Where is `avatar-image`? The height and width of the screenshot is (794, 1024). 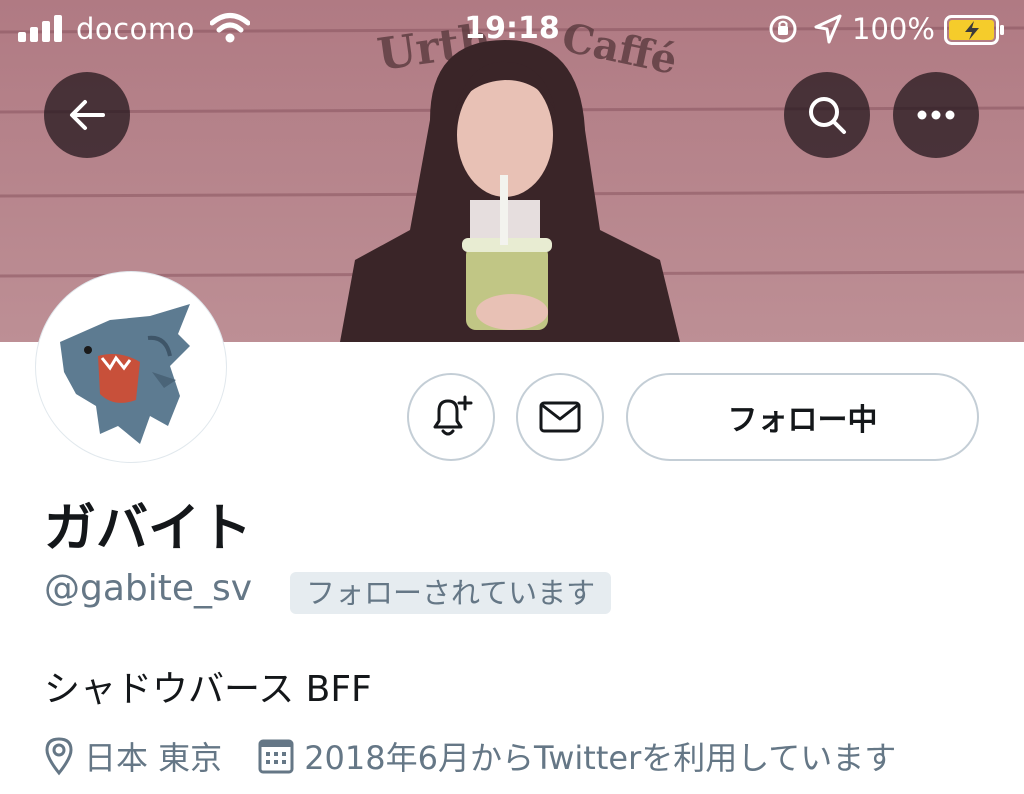
avatar-image is located at coordinates (131, 367).